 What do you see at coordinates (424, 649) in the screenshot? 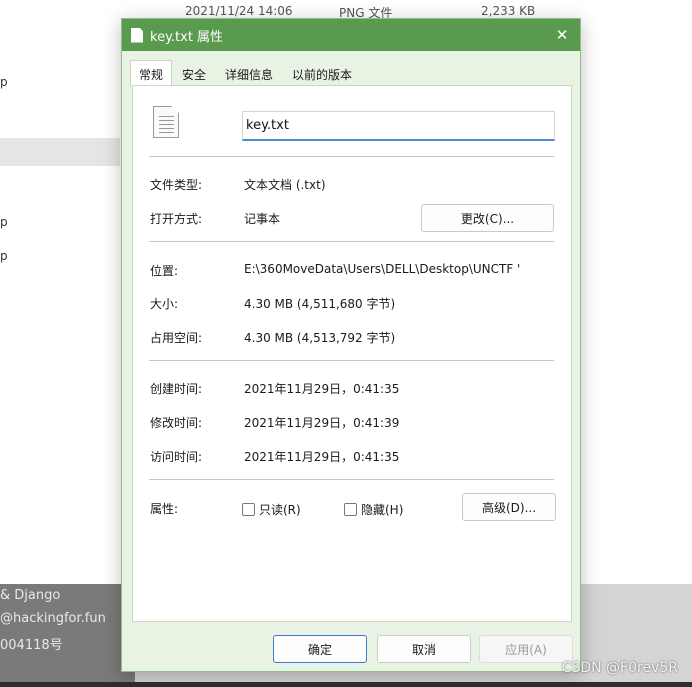
I see `cancel-button: 取消` at bounding box center [424, 649].